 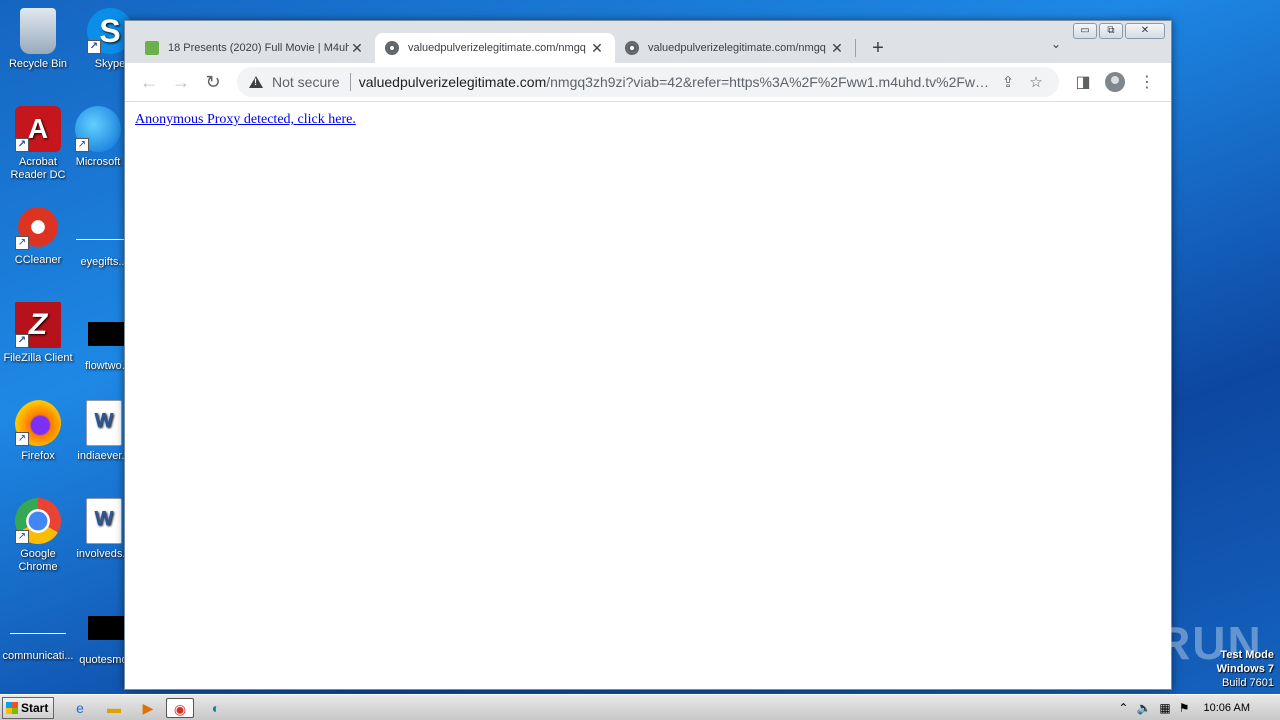 What do you see at coordinates (149, 82) in the screenshot?
I see `back-icon: ←` at bounding box center [149, 82].